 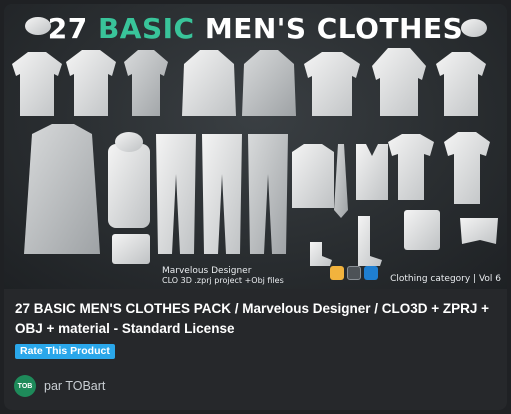 What do you see at coordinates (62, 189) in the screenshot?
I see `long-coat` at bounding box center [62, 189].